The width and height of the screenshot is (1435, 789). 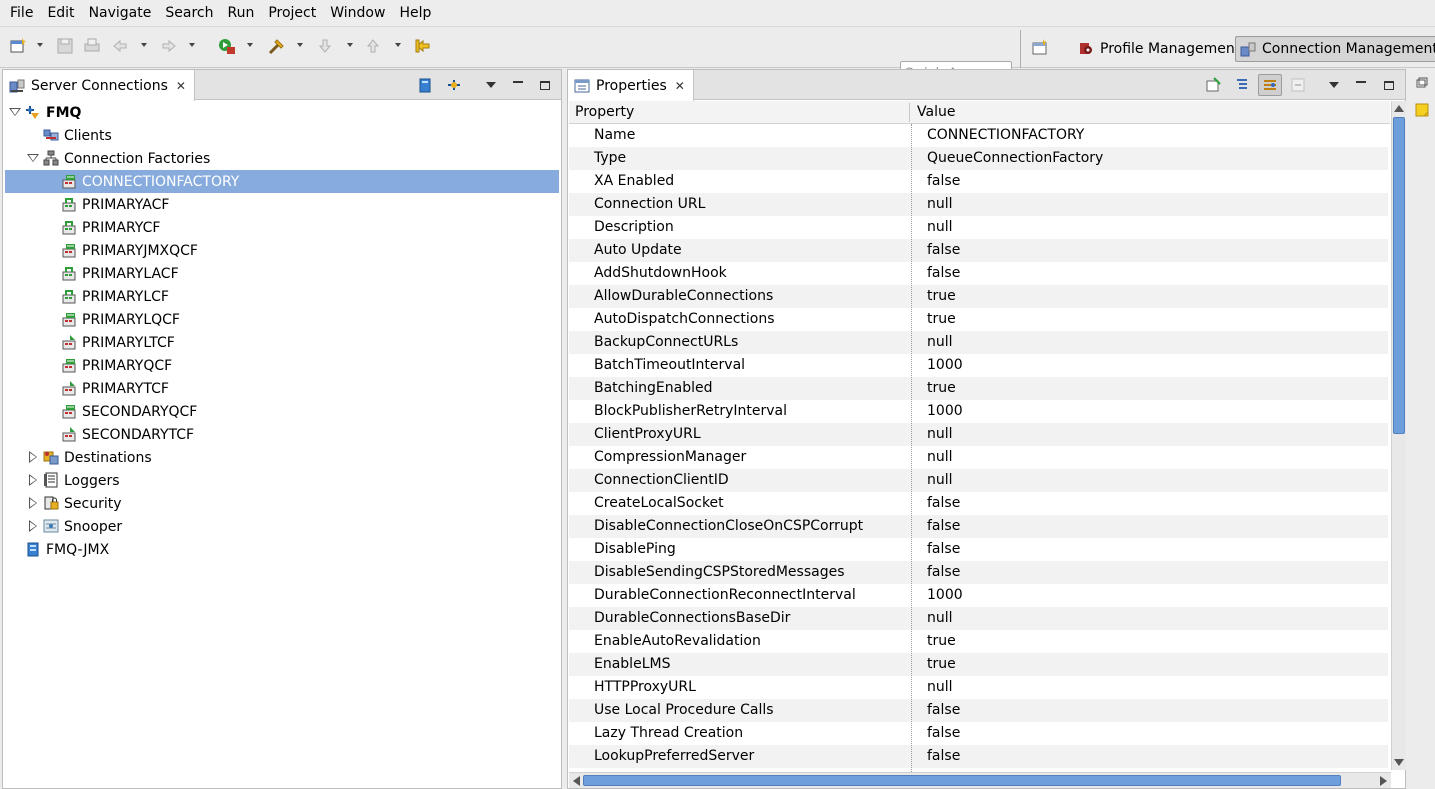 I want to click on tree-item-connection-factories: Connection Factories, so click(x=282, y=158).